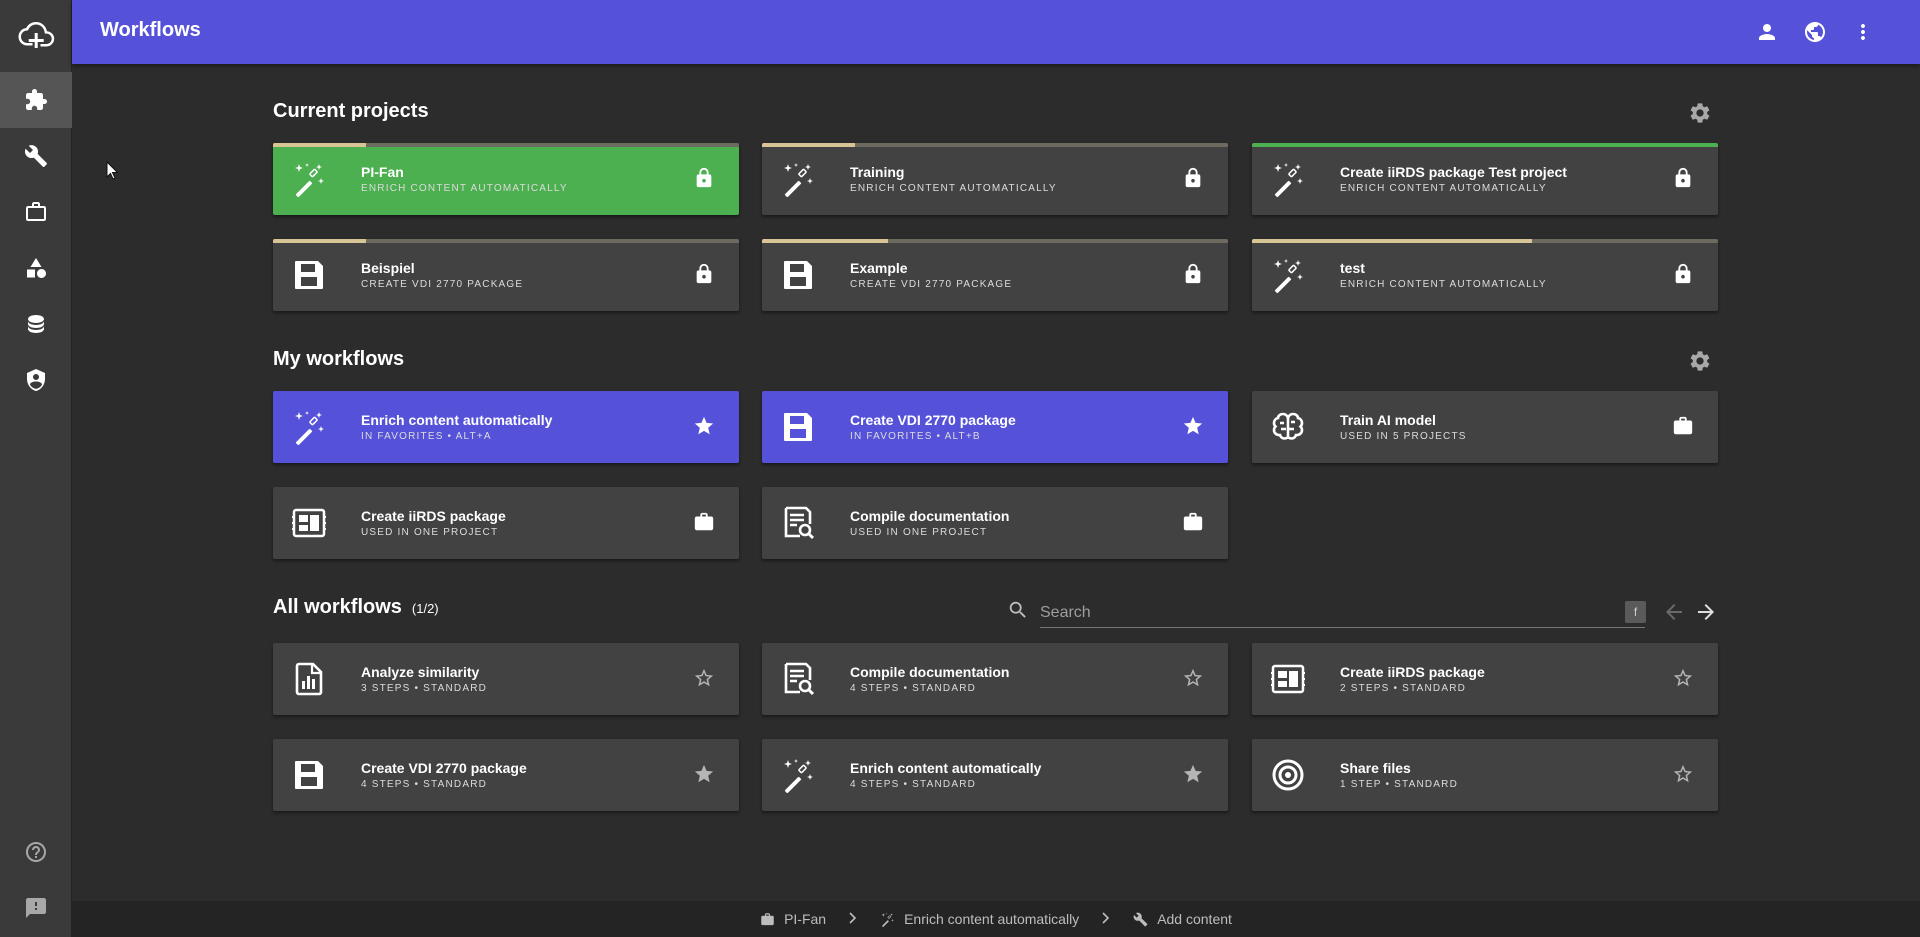 The image size is (1920, 937). I want to click on app-logo-cloud-icon, so click(36, 35).